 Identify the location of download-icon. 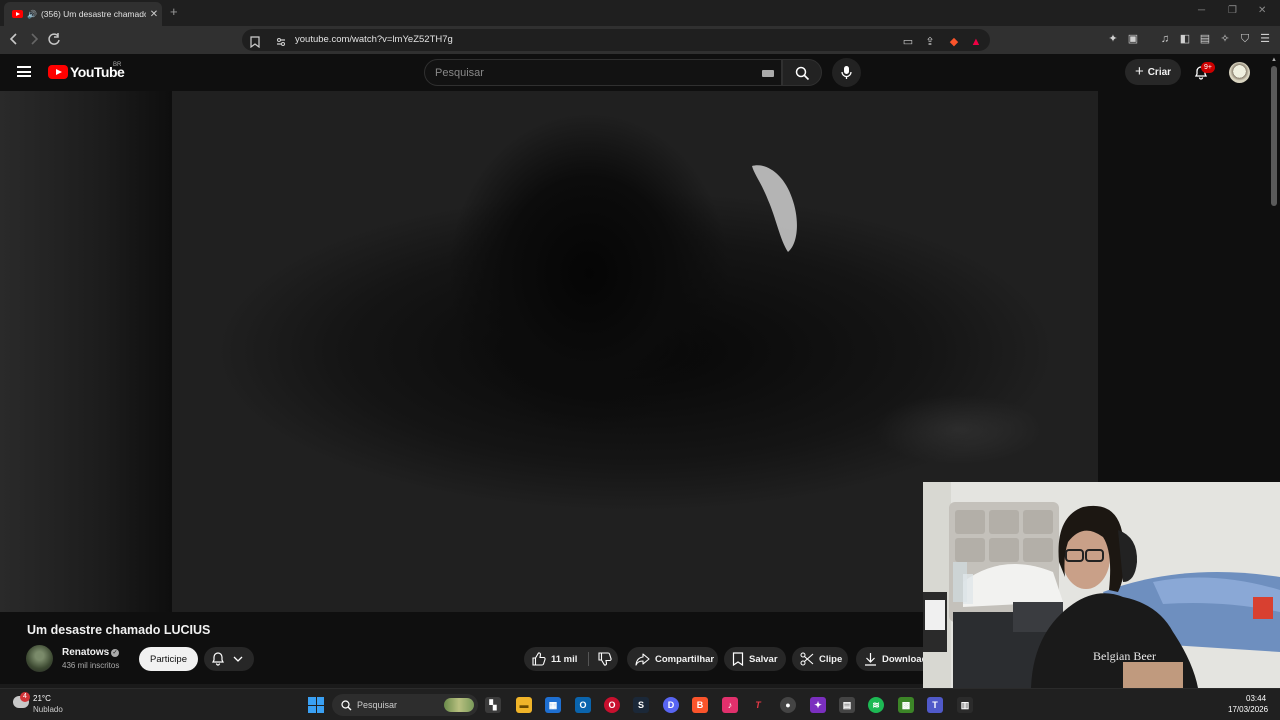
(870, 659).